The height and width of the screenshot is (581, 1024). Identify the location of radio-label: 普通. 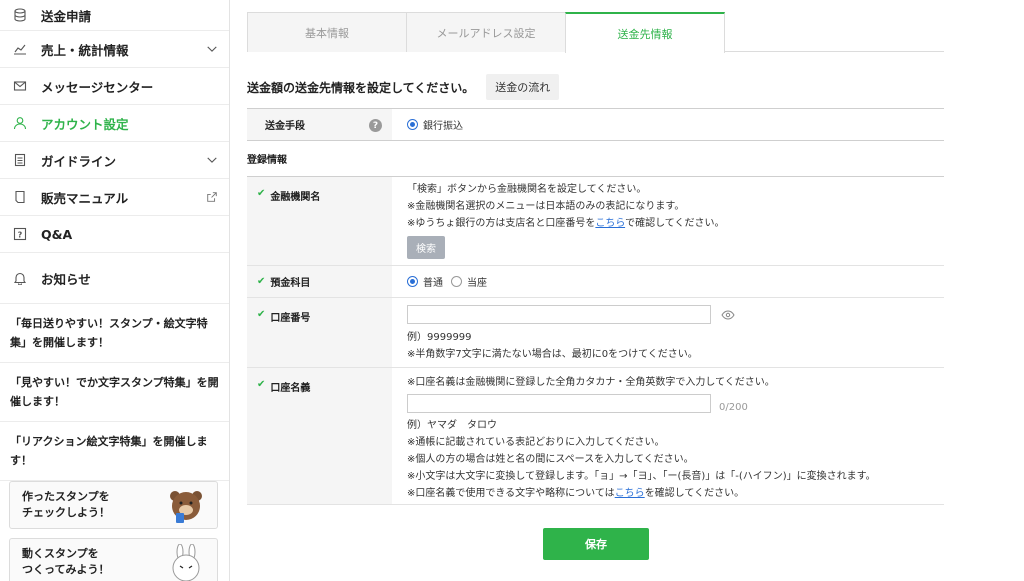
(433, 283).